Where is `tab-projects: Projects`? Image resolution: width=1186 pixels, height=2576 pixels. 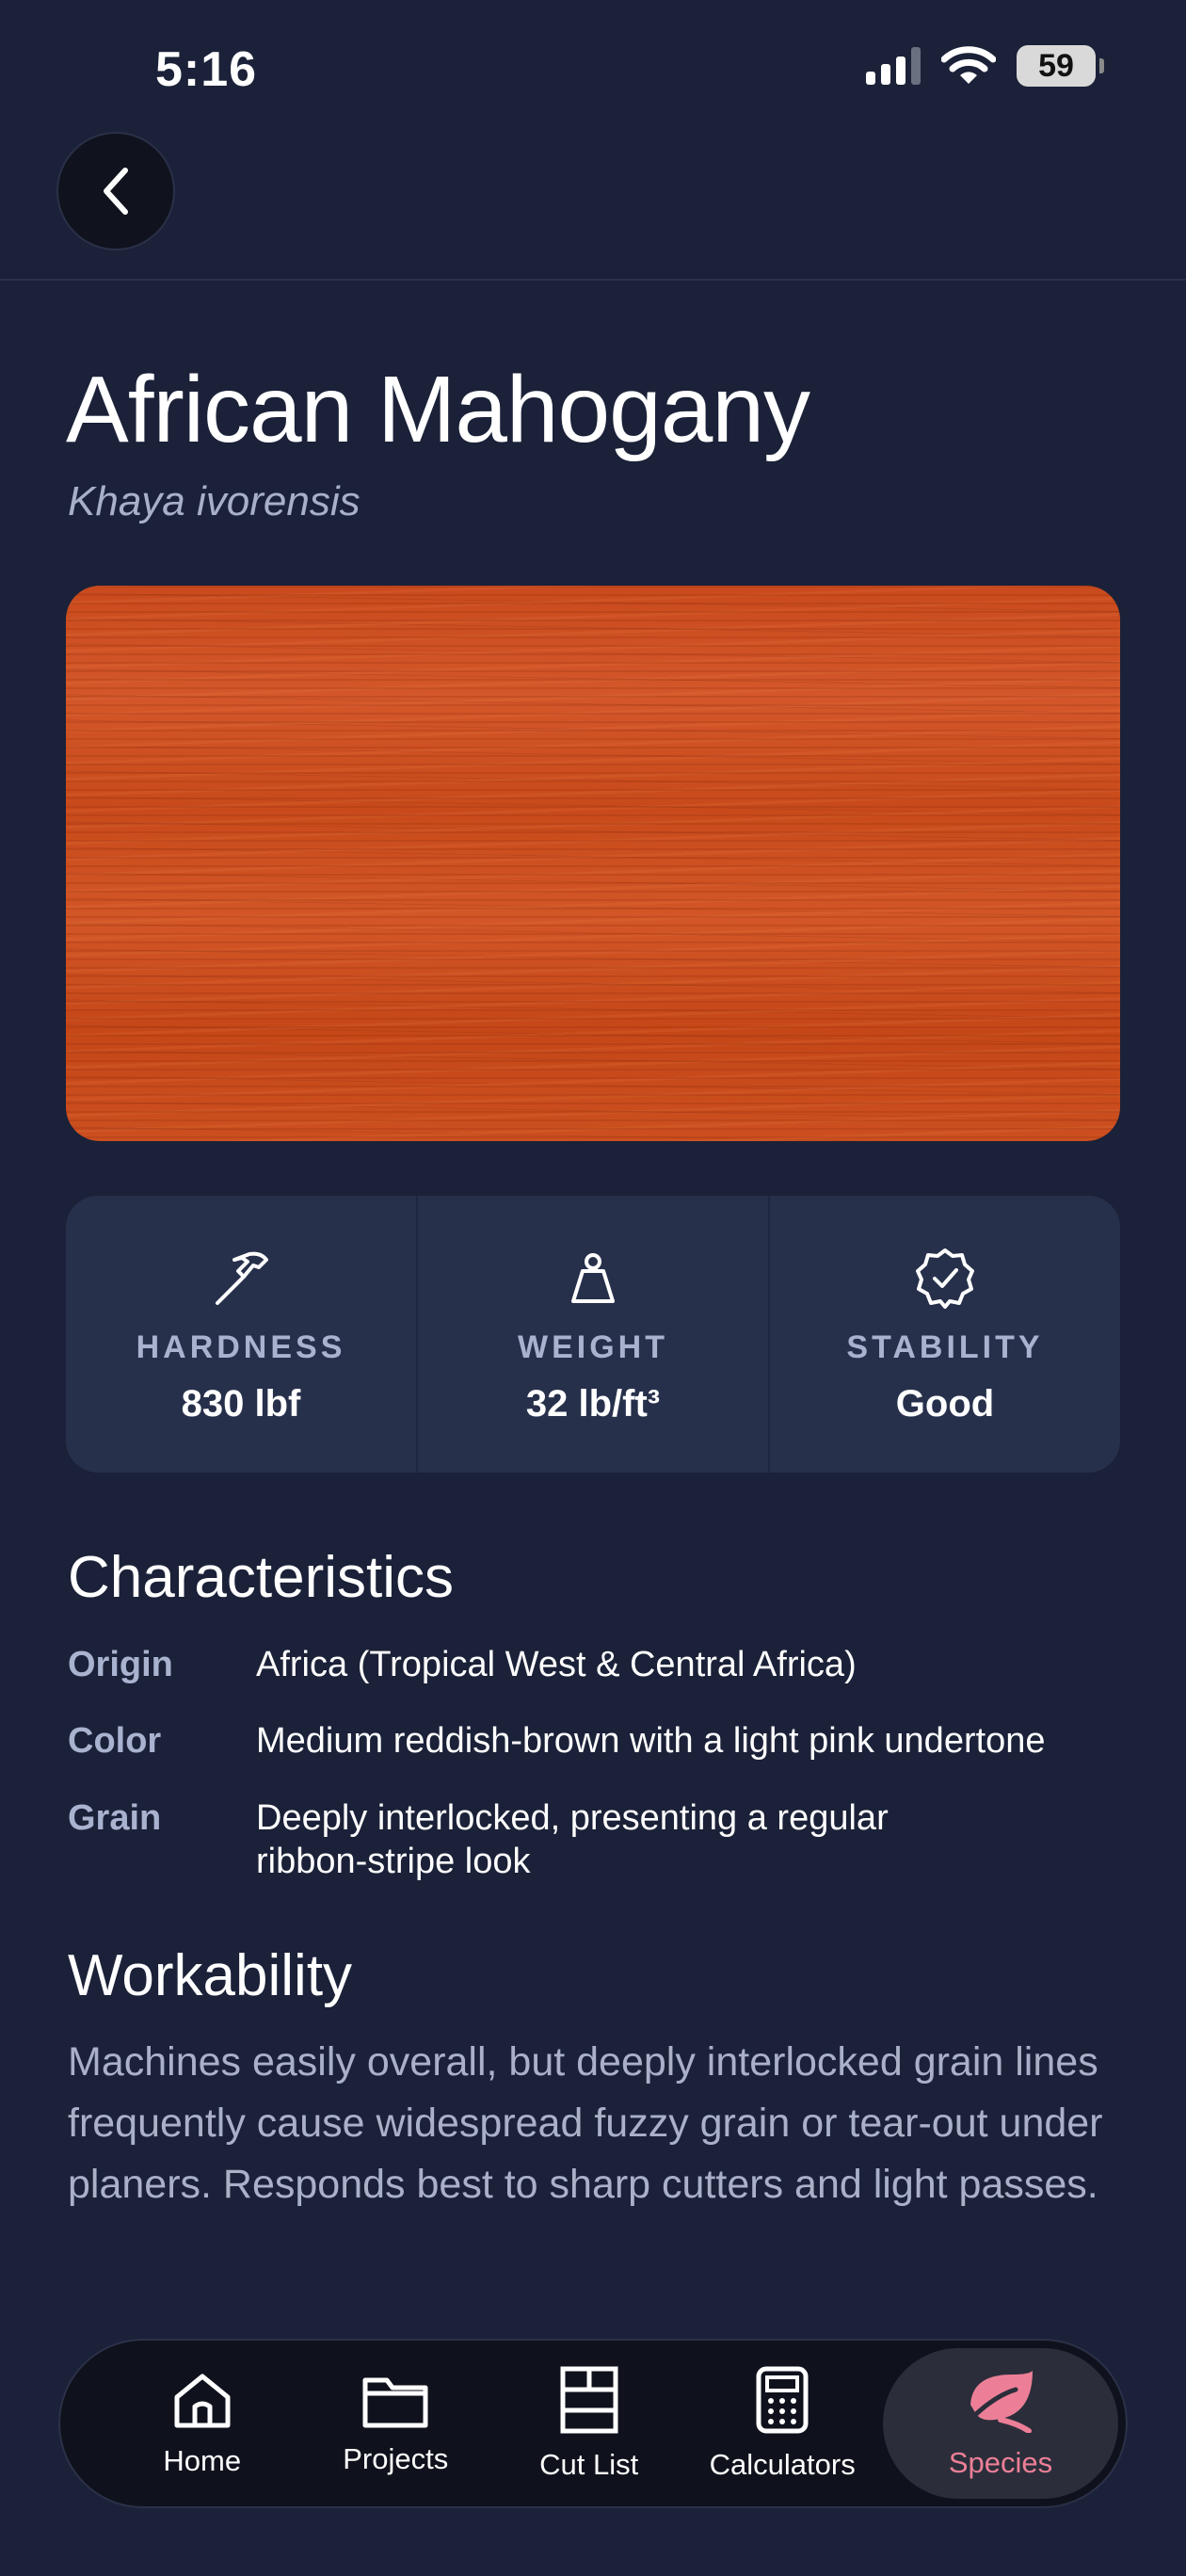 tab-projects: Projects is located at coordinates (394, 2423).